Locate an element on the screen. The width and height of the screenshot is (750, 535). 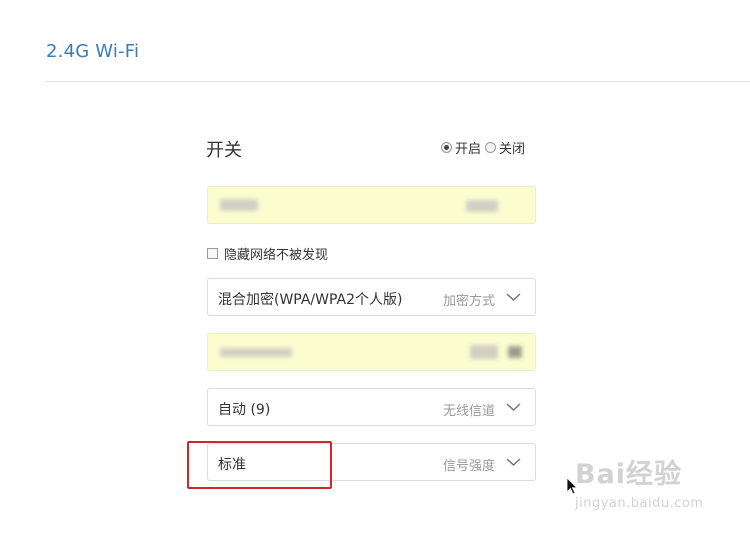
signal-strength-hint: 信号强度 is located at coordinates (468, 466).